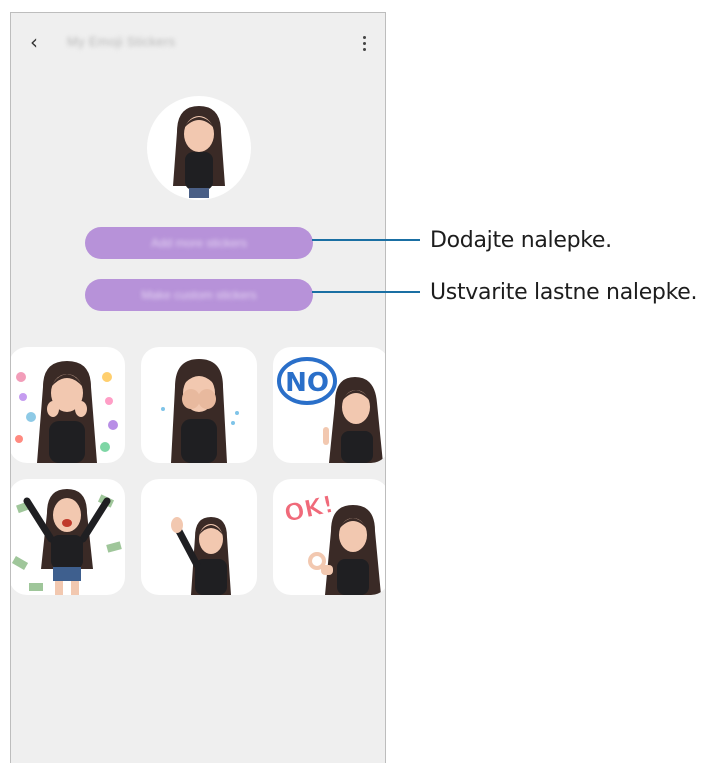 This screenshot has width=721, height=763. I want to click on callout-lines, so click(366, 266).